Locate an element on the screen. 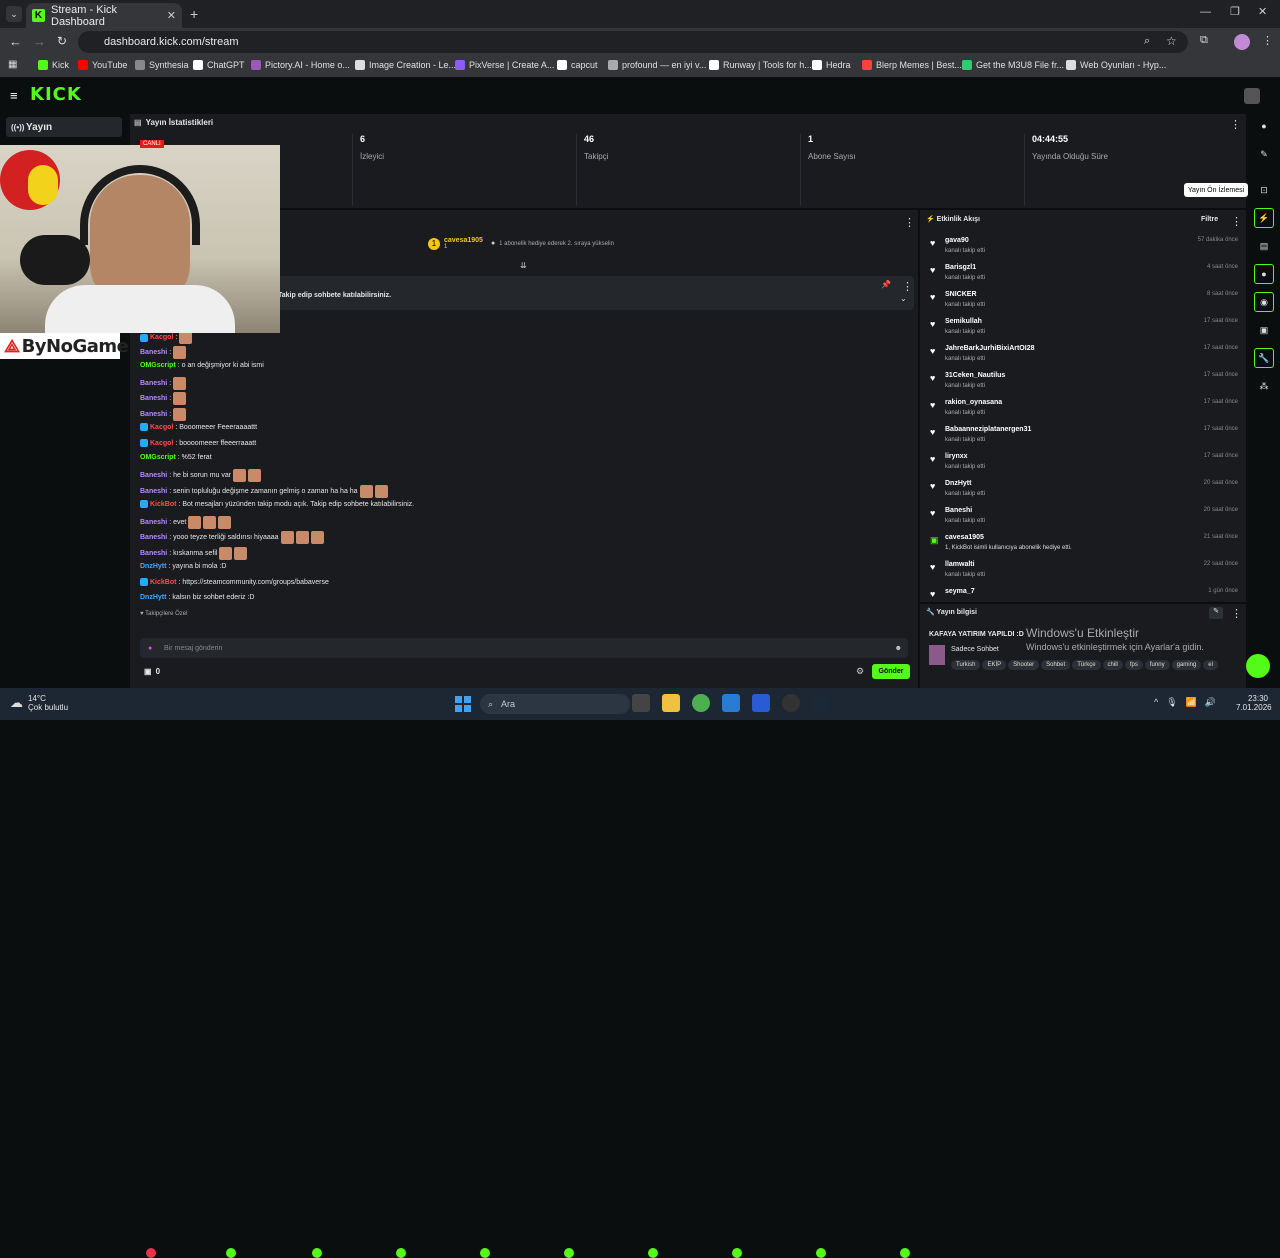 Image resolution: width=1280 pixels, height=1258 pixels. maximize-icon: ❐ is located at coordinates (1235, 11).